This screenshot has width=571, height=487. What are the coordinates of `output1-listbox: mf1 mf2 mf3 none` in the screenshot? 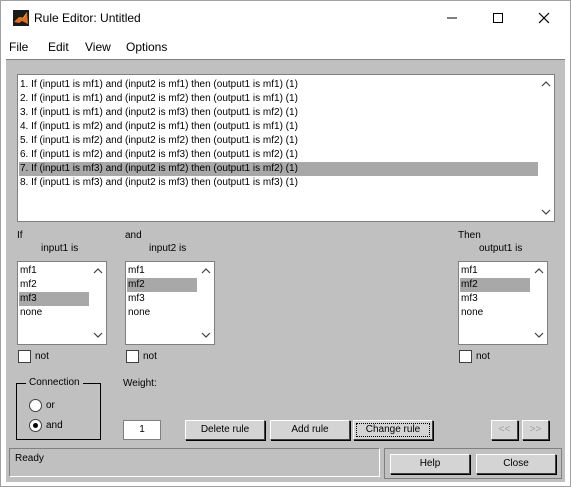 It's located at (503, 303).